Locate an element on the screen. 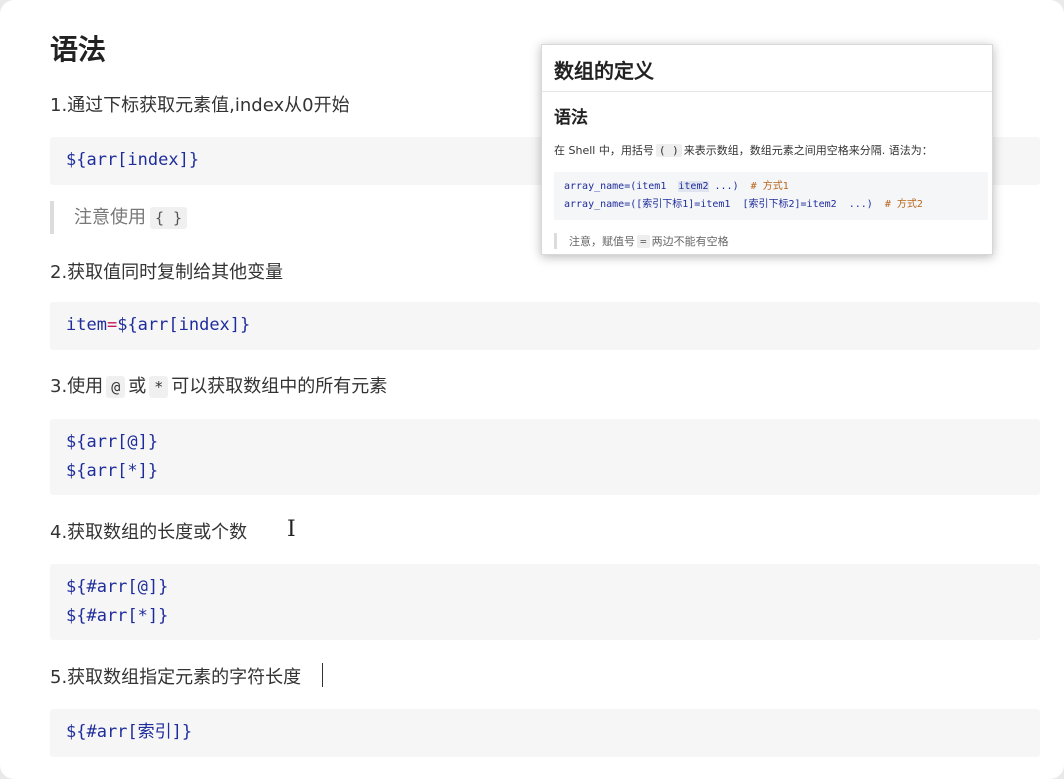 This screenshot has height=779, width=1064. code-text: item=${arr[index]} is located at coordinates (158, 325).